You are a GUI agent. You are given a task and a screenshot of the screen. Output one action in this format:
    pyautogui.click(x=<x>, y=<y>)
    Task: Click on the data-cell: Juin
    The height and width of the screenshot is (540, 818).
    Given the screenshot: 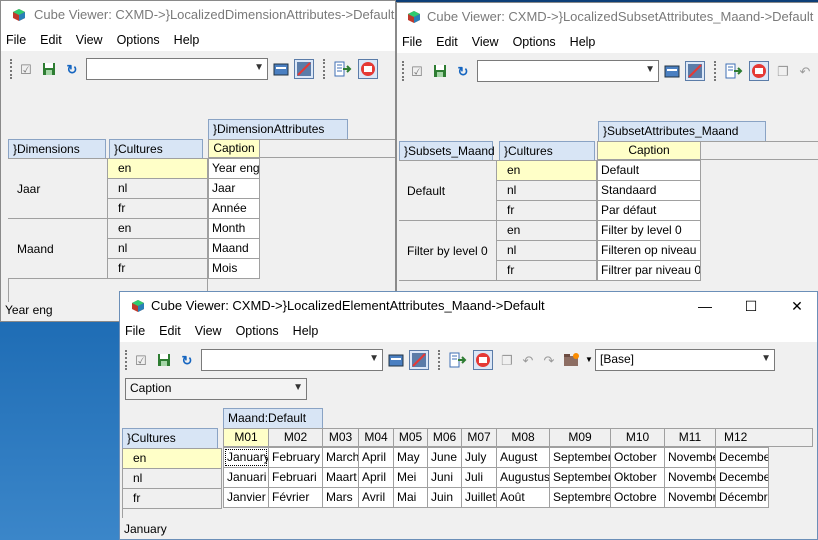 What is the action you would take?
    pyautogui.click(x=444, y=497)
    